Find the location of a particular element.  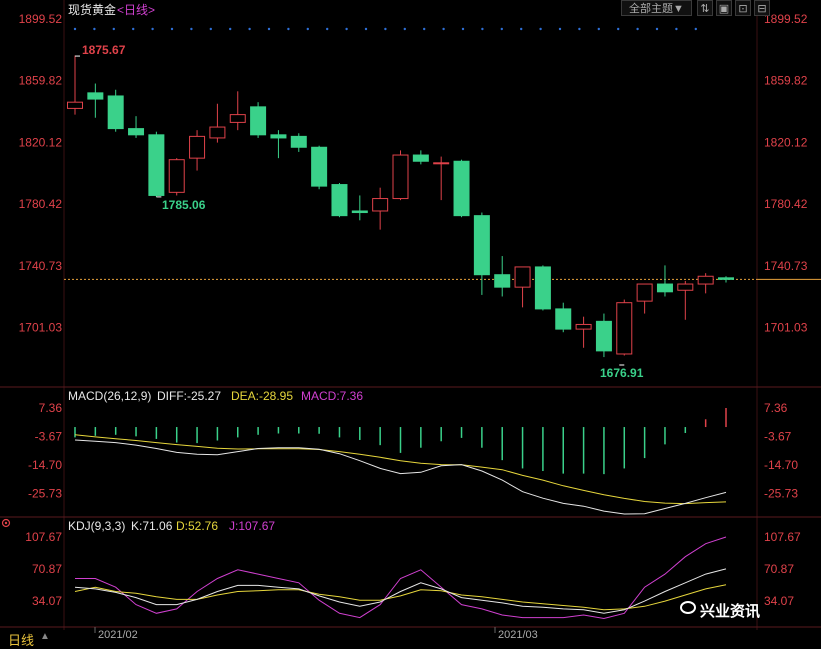

kdj-tick-right: 34.07 is located at coordinates (779, 601).